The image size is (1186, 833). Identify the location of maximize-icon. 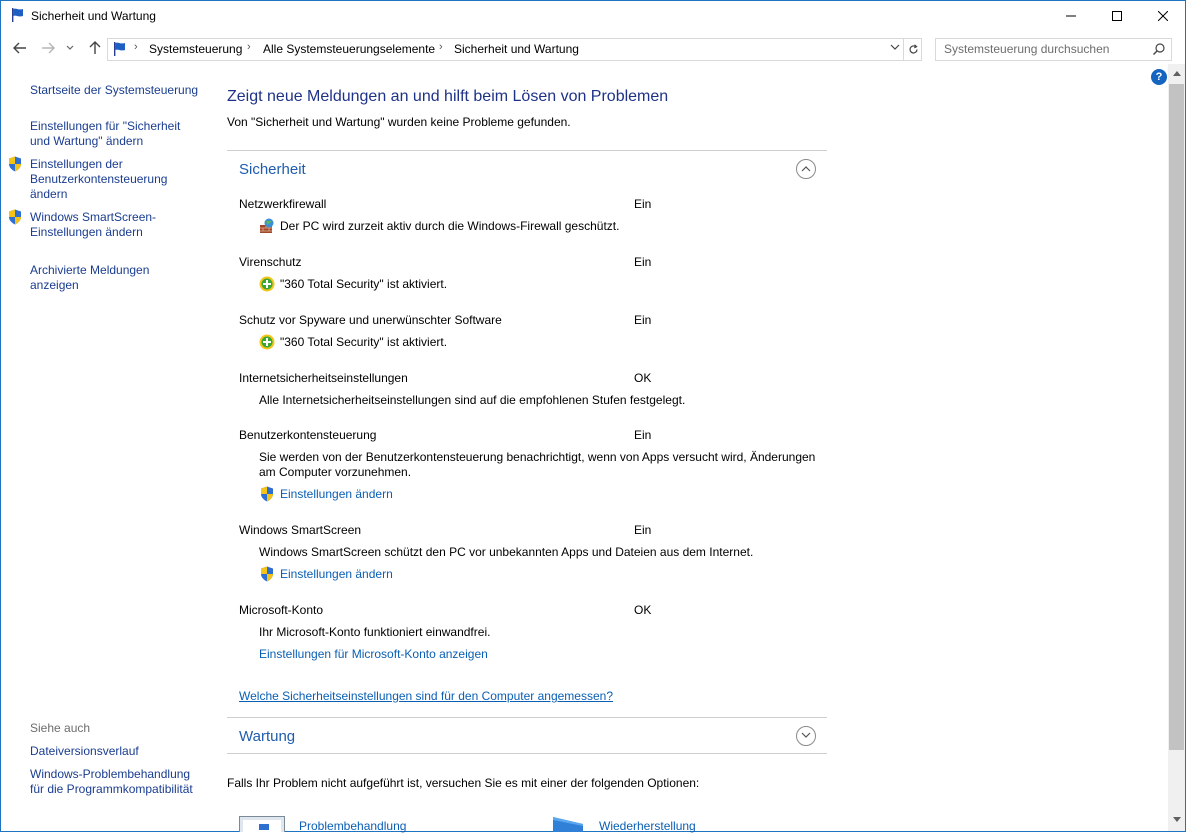
(1117, 16).